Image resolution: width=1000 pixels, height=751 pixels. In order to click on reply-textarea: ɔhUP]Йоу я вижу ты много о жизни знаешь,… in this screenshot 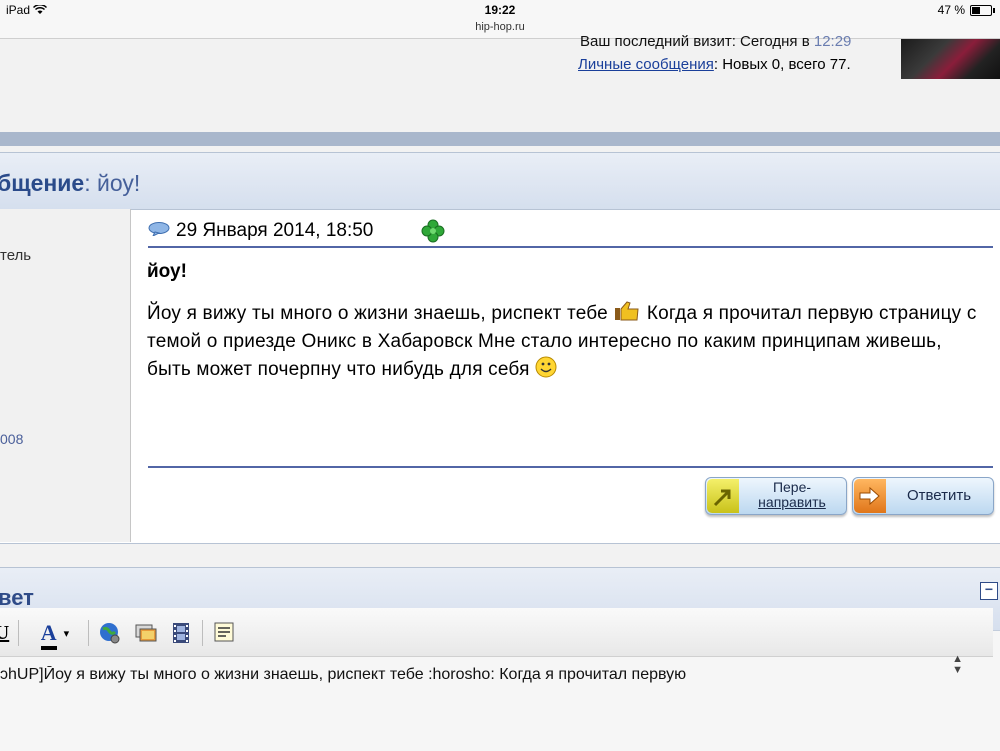, I will do `click(496, 675)`.